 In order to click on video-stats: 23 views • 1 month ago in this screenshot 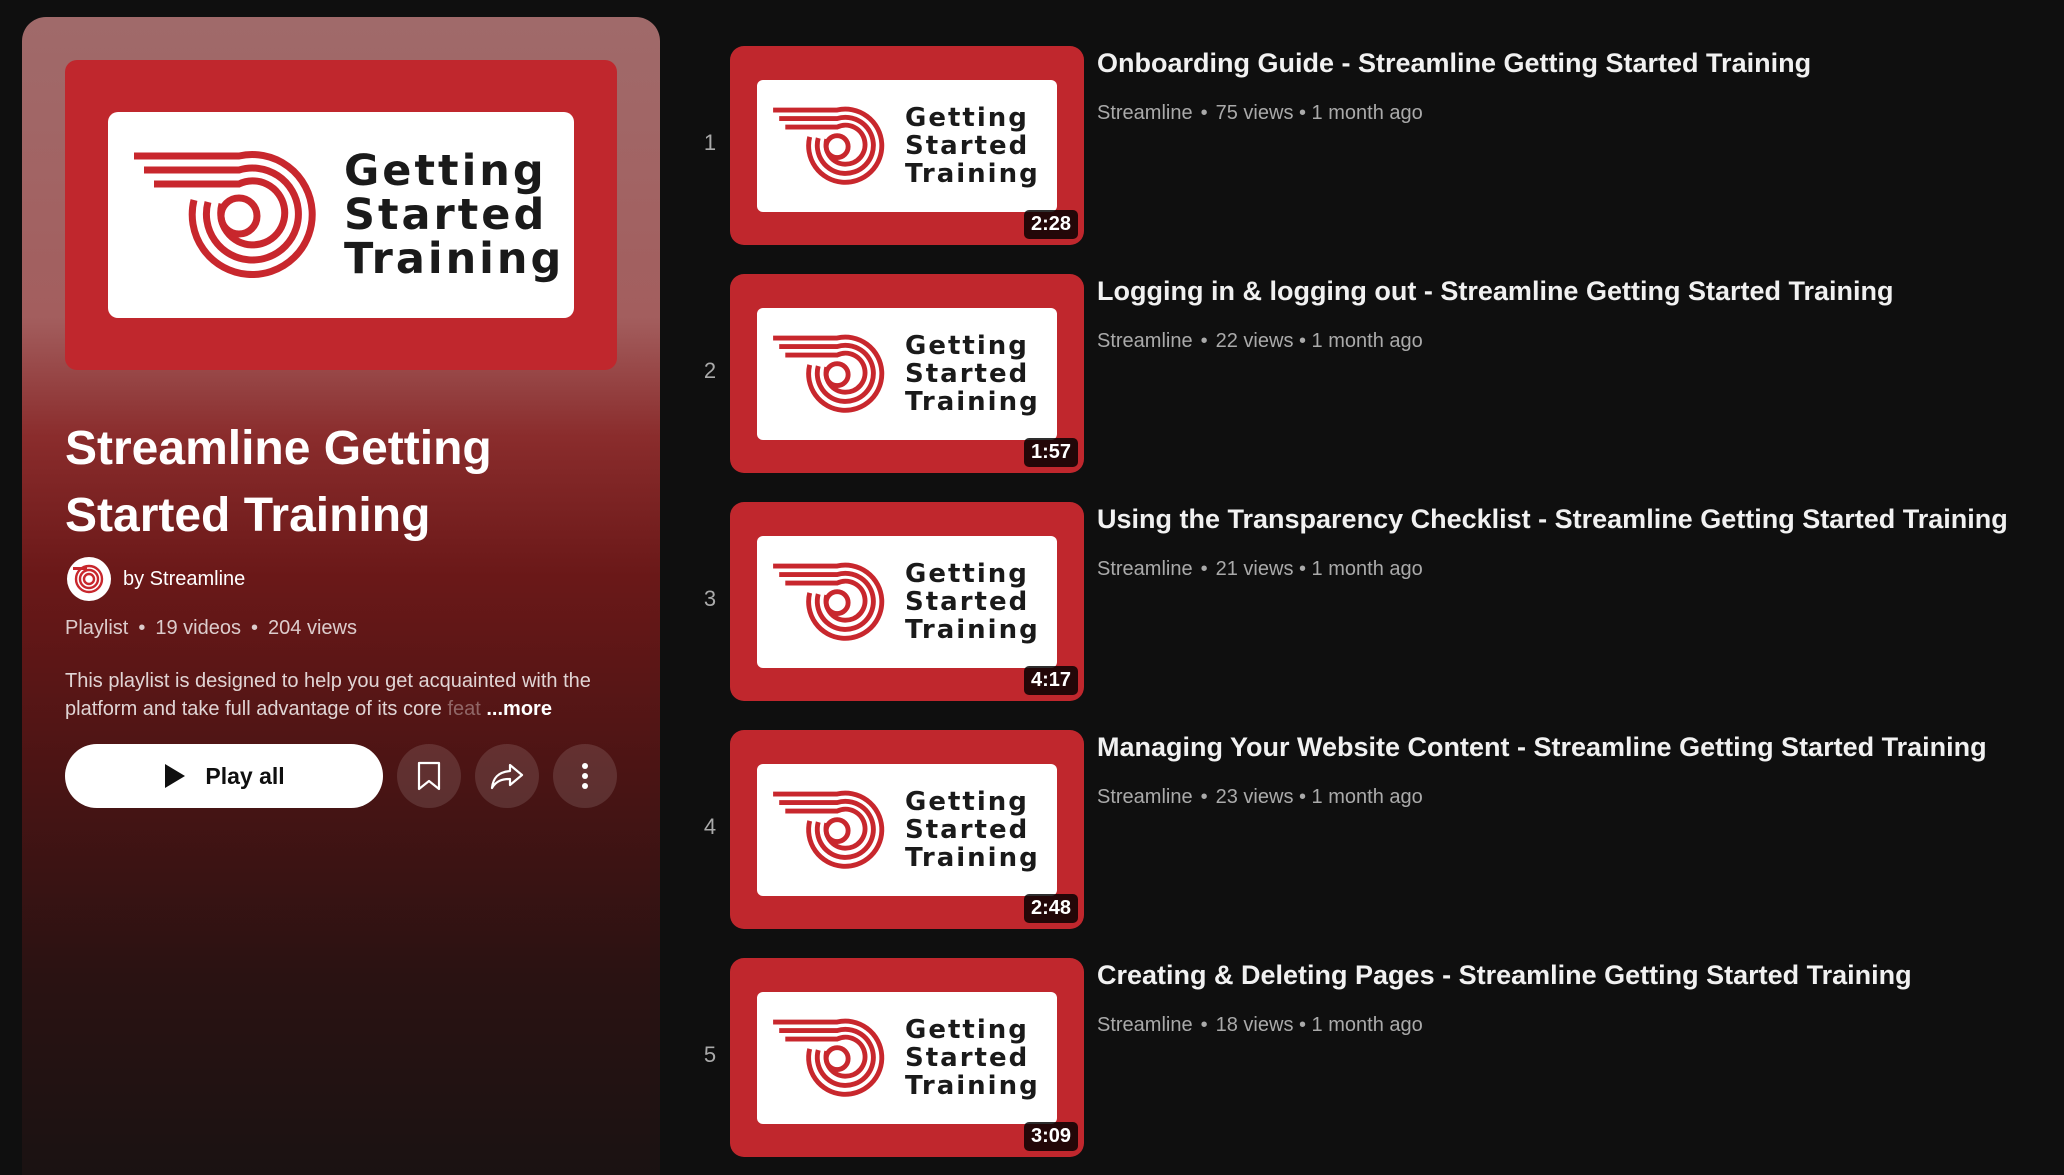, I will do `click(1319, 797)`.